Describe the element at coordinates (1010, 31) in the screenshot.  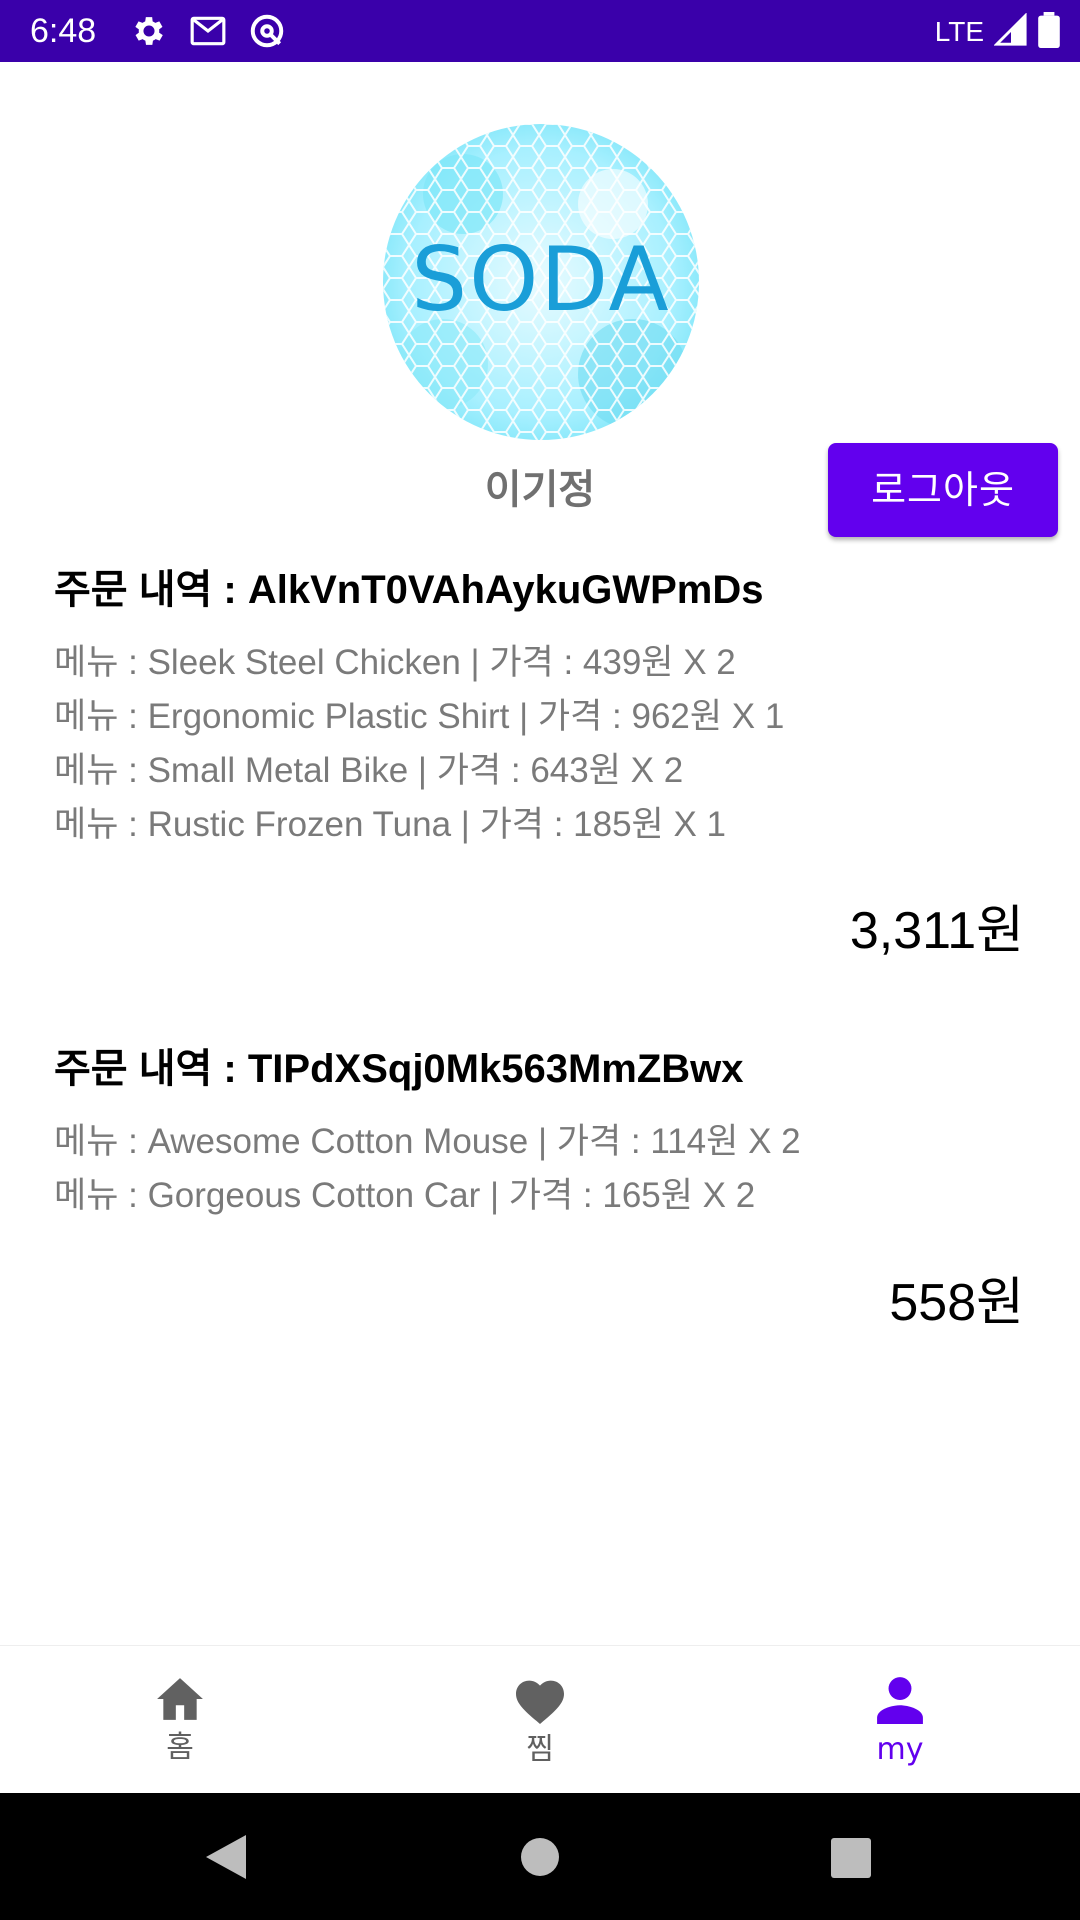
I see `signal-icon` at that location.